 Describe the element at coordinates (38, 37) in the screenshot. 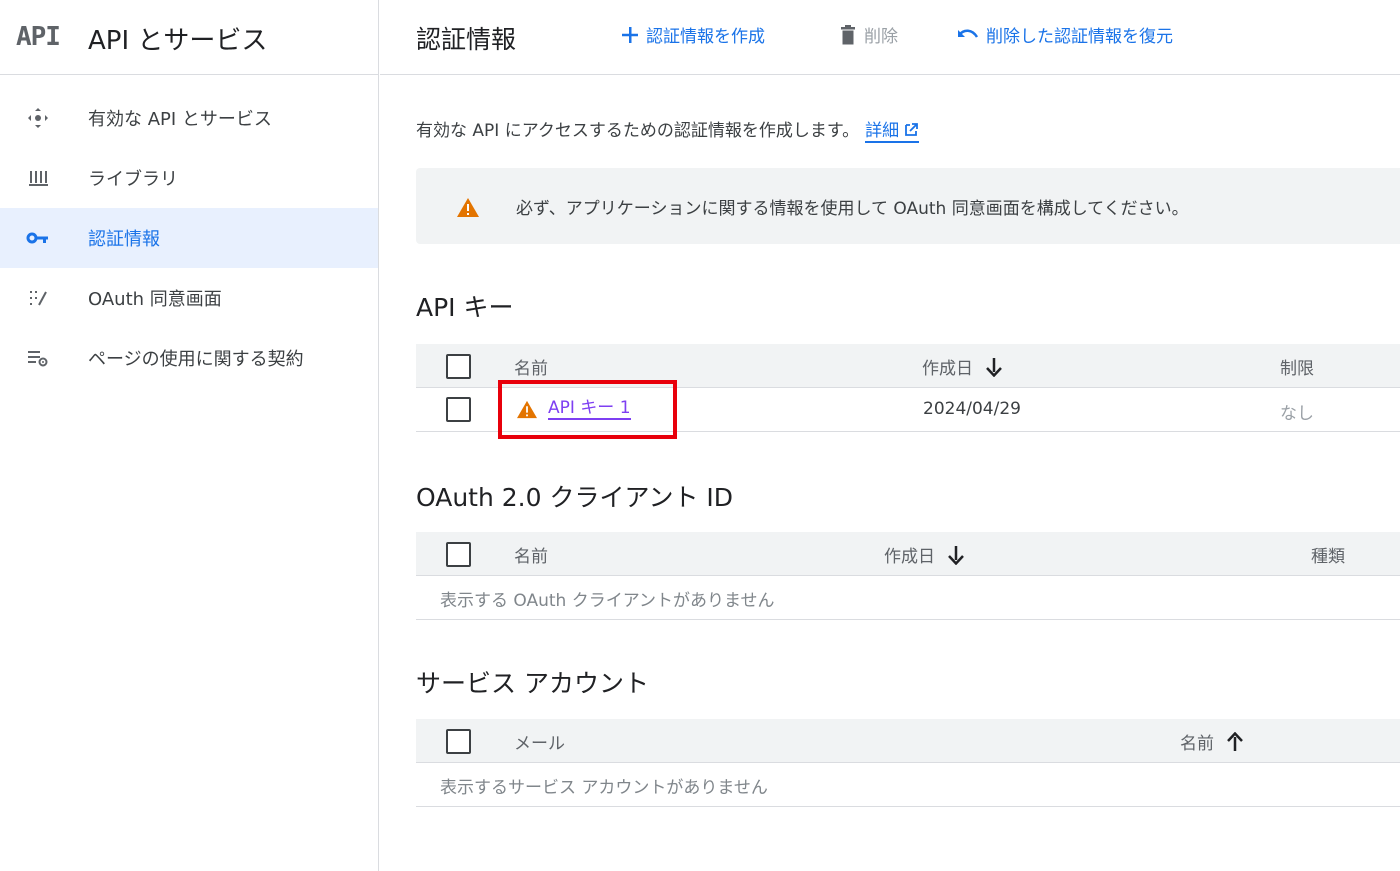

I see `api-logo: API` at that location.